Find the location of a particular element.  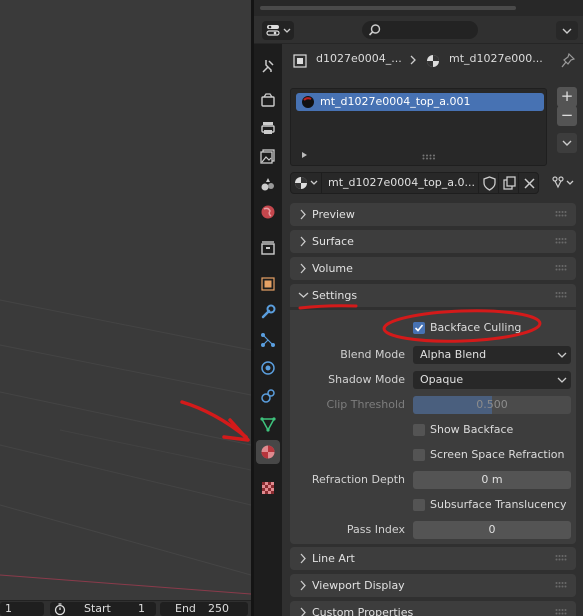

tab-output is located at coordinates (268, 128).